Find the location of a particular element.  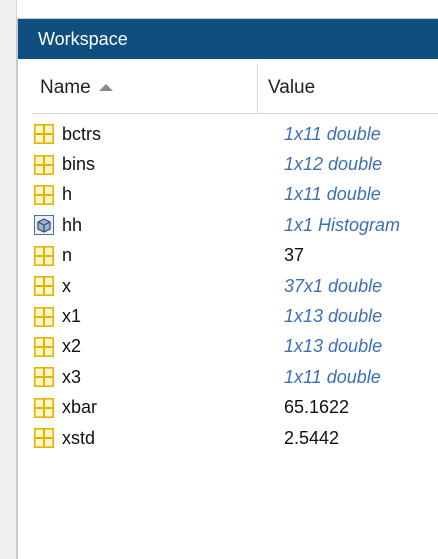

variable-row: xbar 65.1622 is located at coordinates (235, 408).